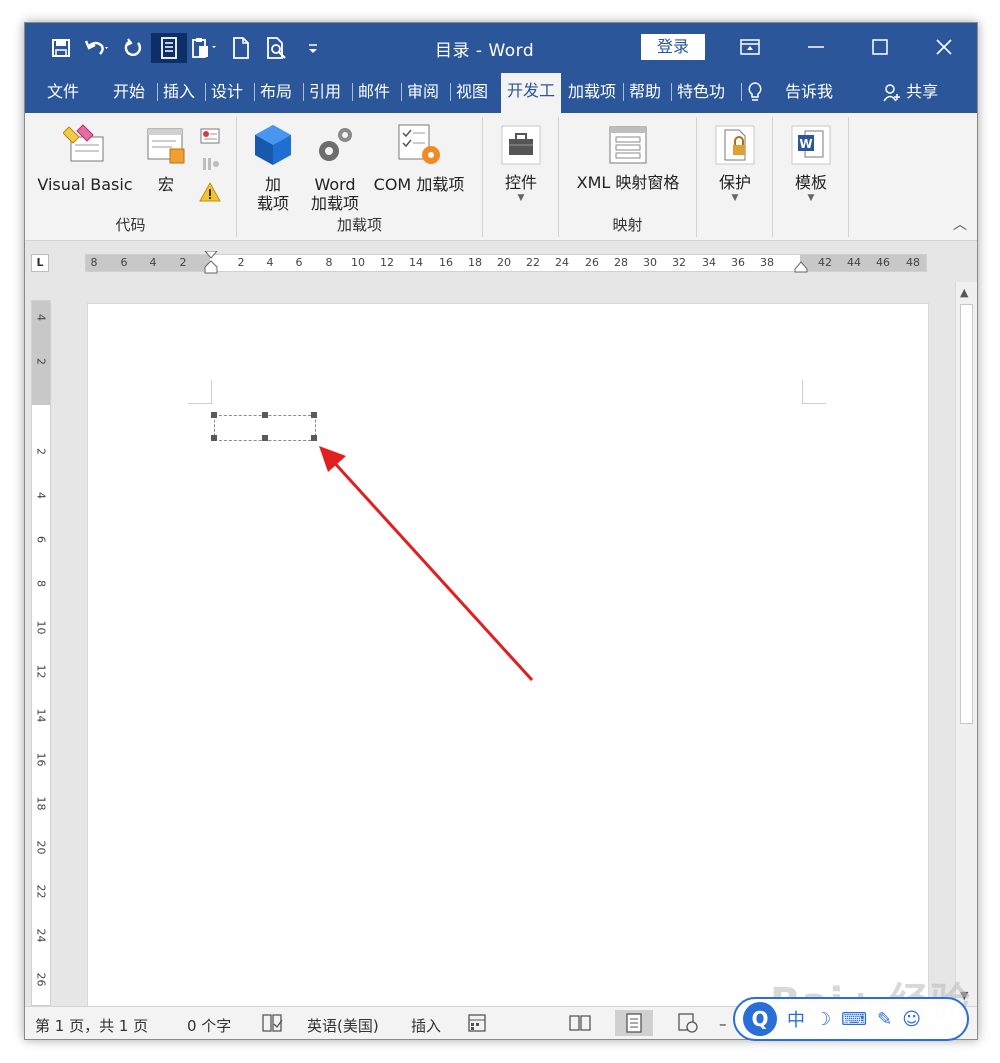  Describe the element at coordinates (880, 47) in the screenshot. I see `maximize-icon` at that location.